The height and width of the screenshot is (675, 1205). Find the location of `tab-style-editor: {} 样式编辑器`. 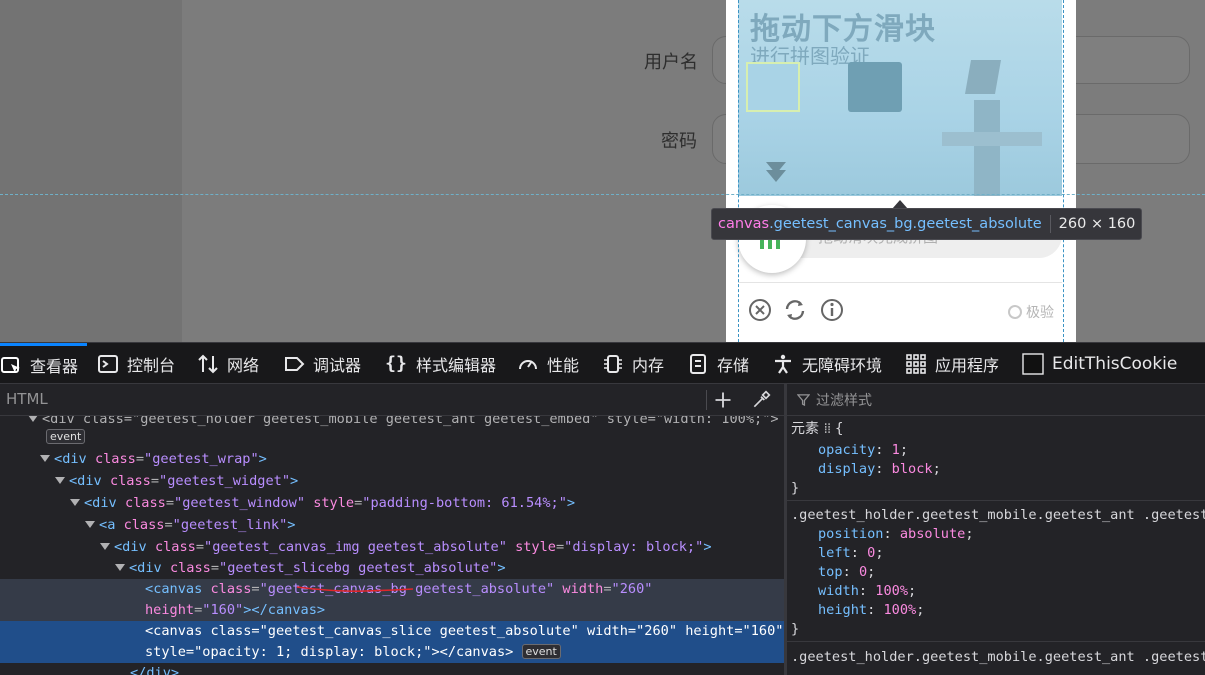

tab-style-editor: {} 样式编辑器 is located at coordinates (440, 363).